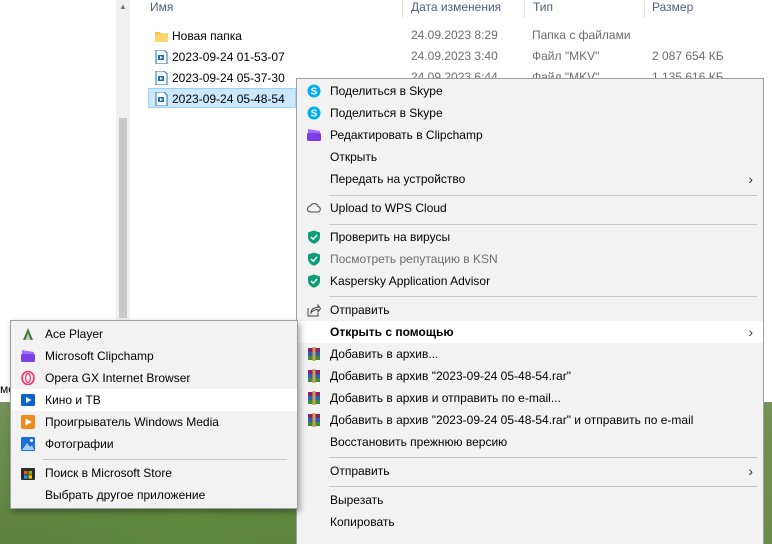  I want to click on movies-tv-icon, so click(28, 400).